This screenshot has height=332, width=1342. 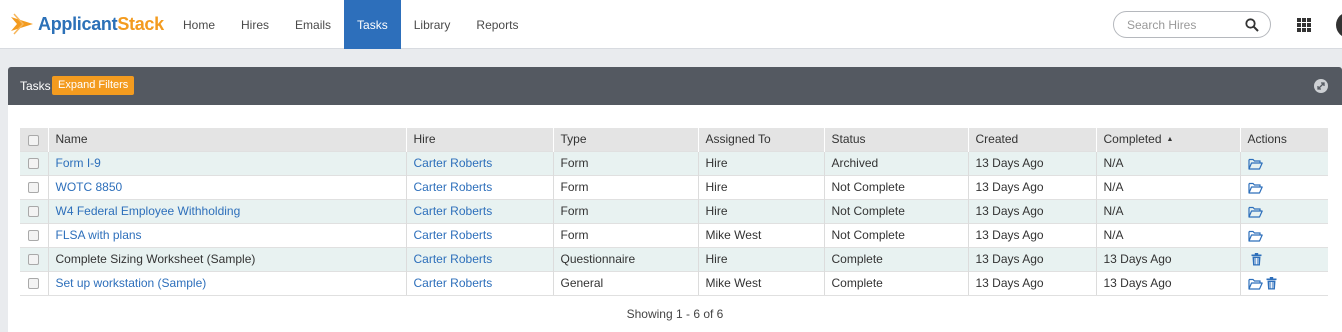 I want to click on apps-grid-icon, so click(x=1304, y=25).